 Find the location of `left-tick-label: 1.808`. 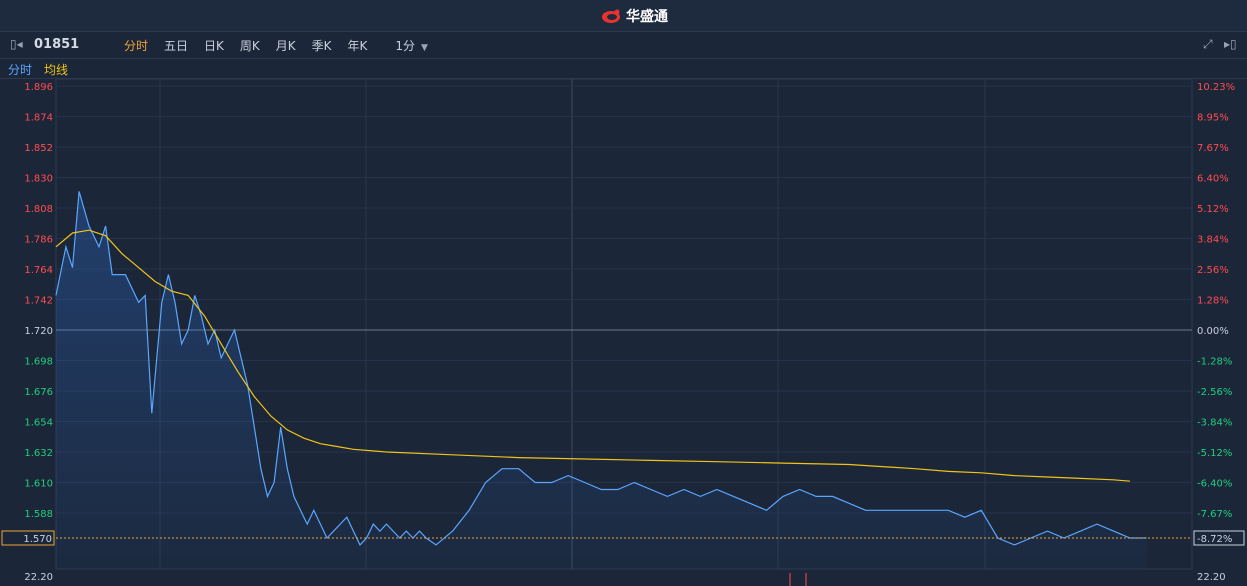

left-tick-label: 1.808 is located at coordinates (38, 209).